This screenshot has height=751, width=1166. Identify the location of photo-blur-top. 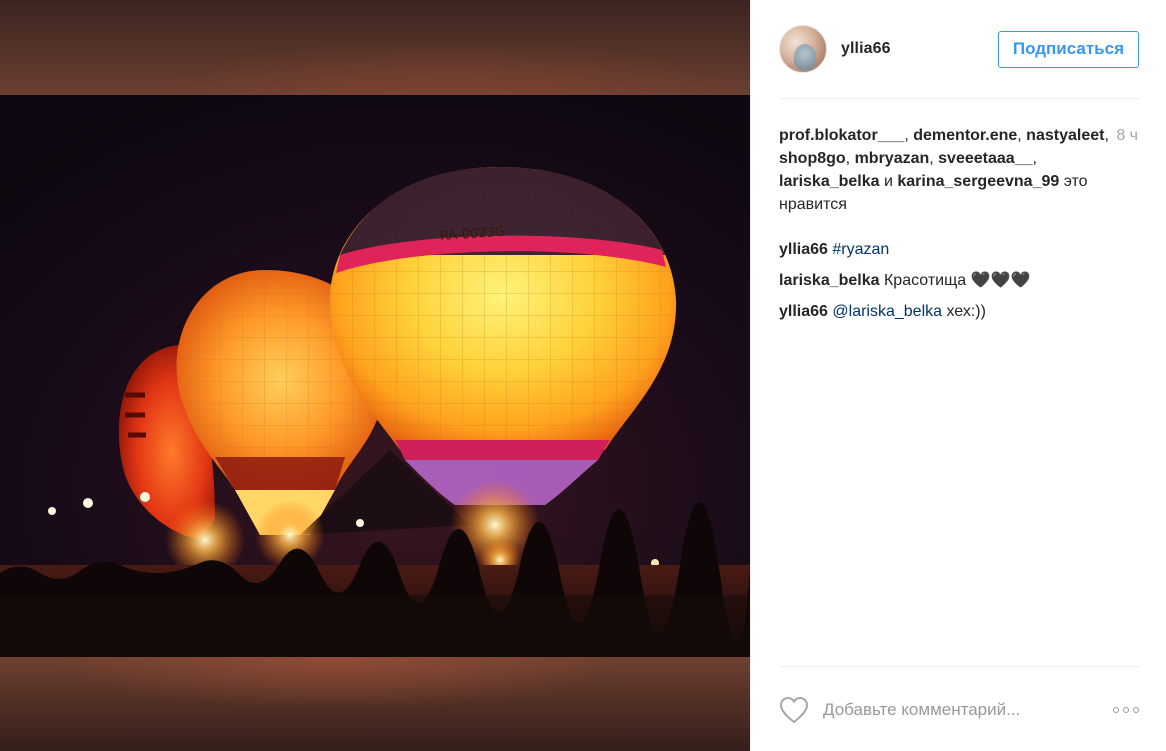
(375, 47).